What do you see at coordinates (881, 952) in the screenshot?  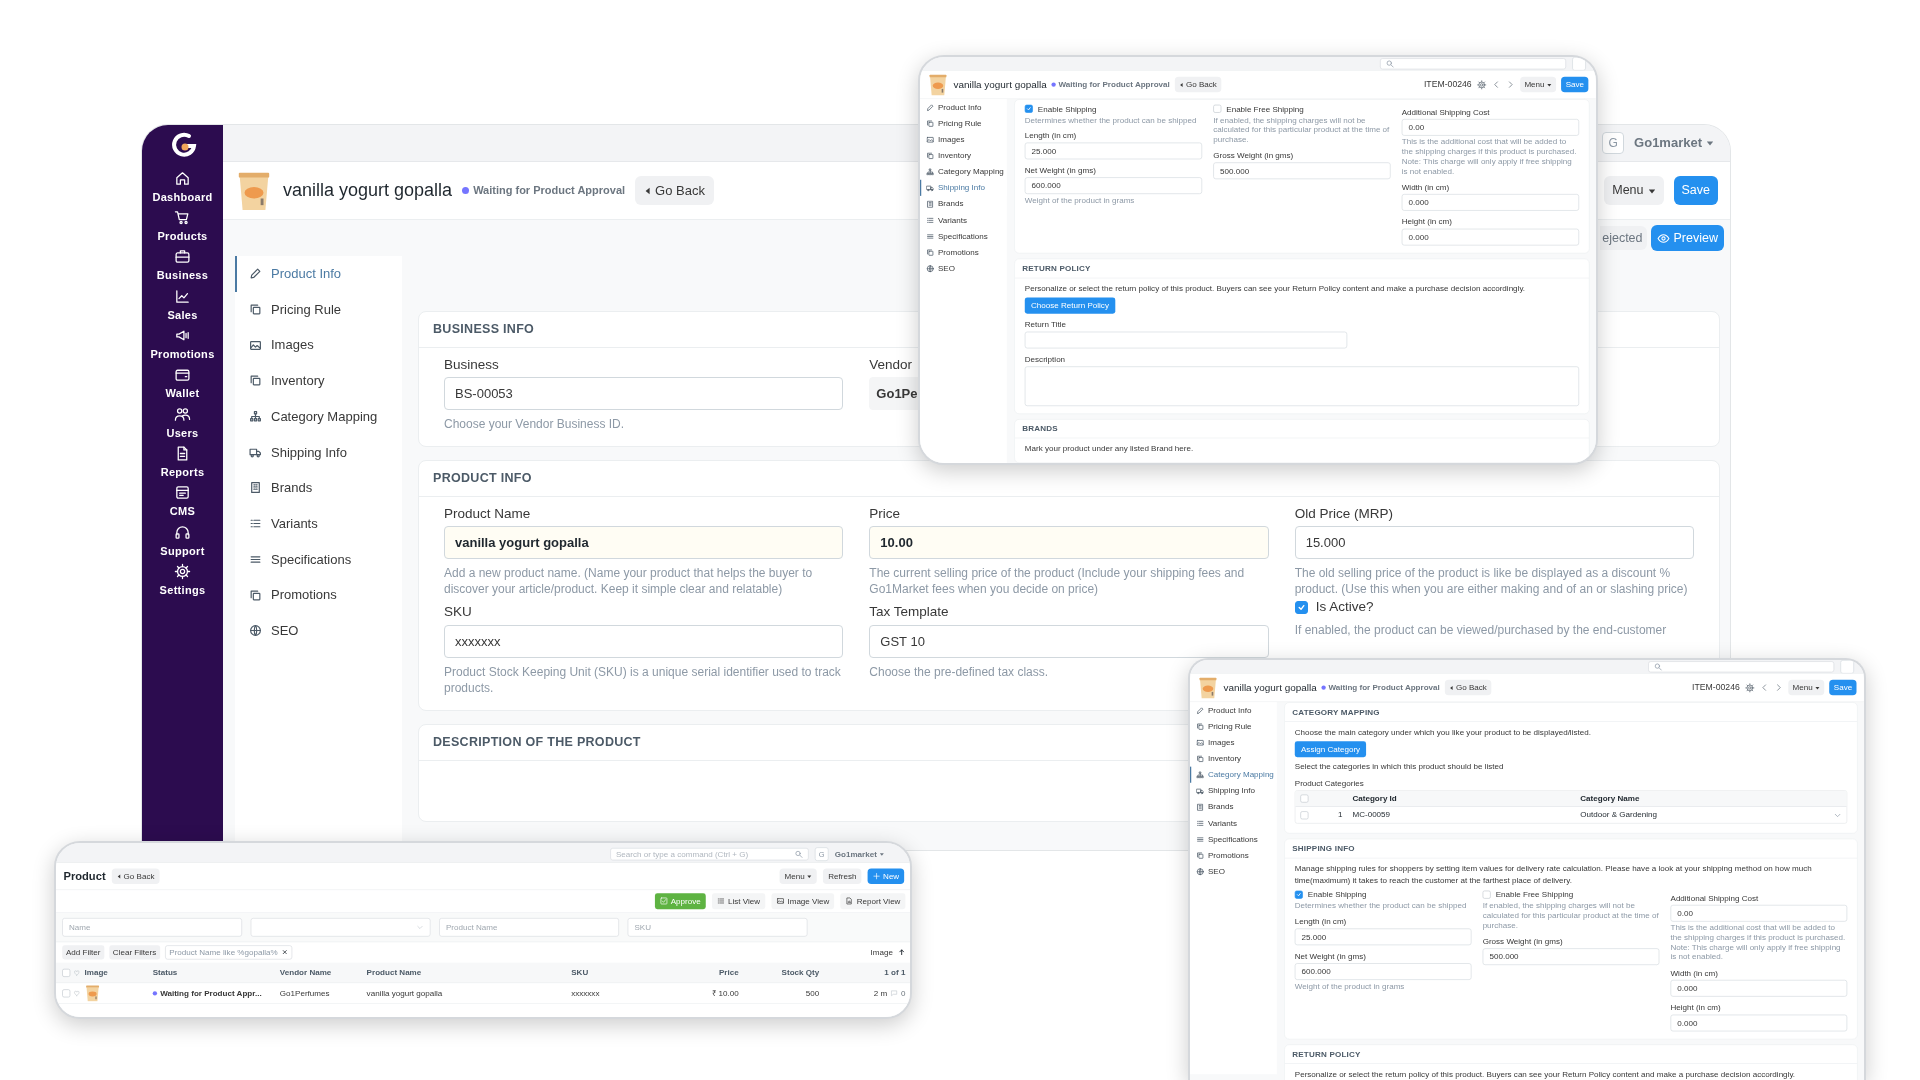 I see `sort-label: Image` at bounding box center [881, 952].